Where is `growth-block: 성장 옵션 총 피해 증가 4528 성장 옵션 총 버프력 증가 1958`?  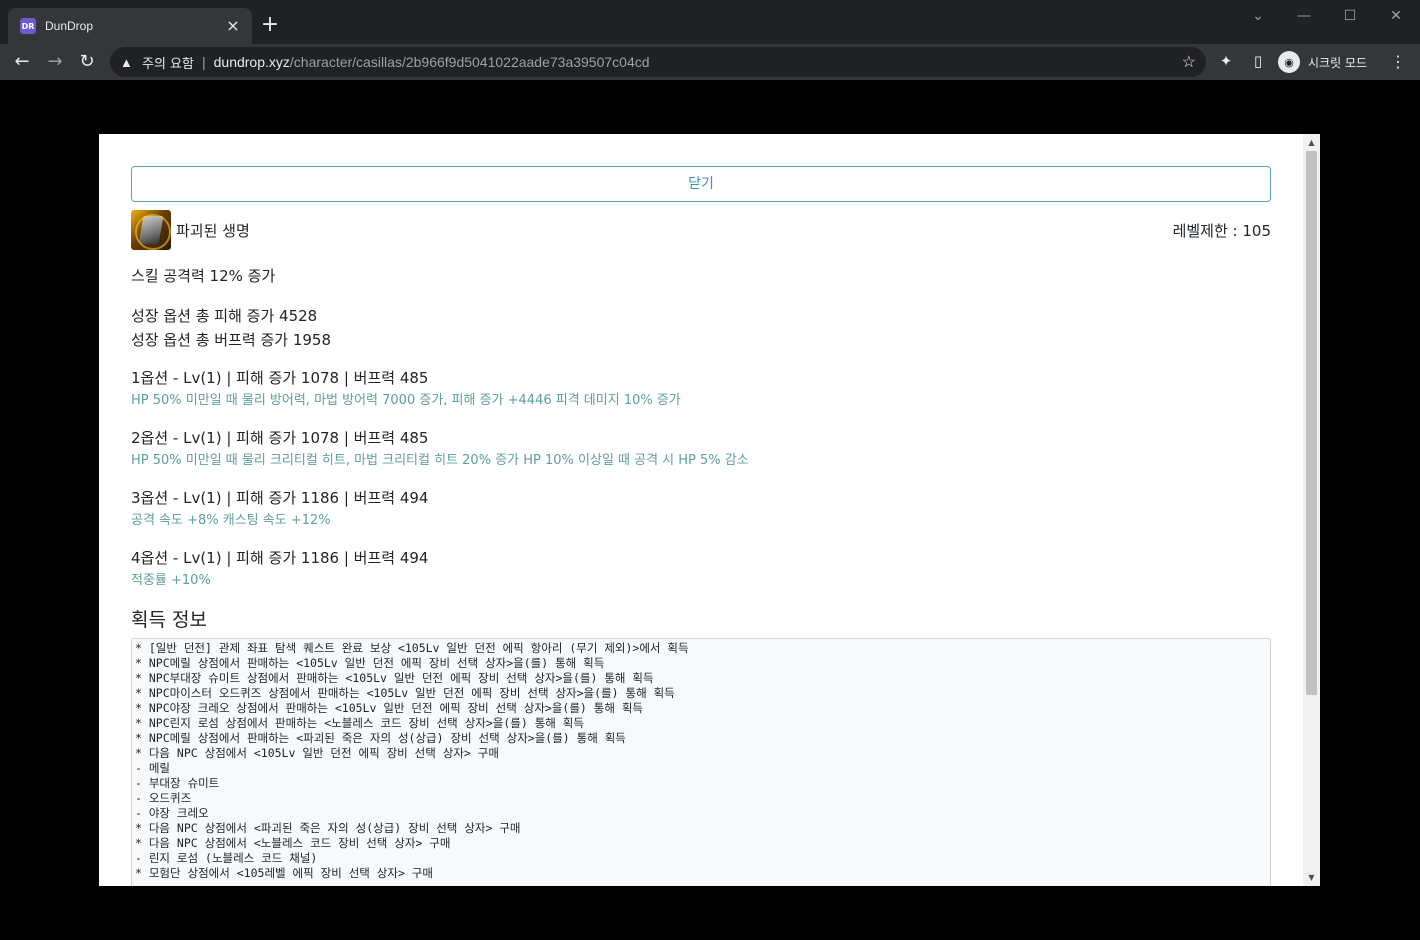
growth-block: 성장 옵션 총 피해 증가 4528 성장 옵션 총 버프력 증가 1958 is located at coordinates (701, 328).